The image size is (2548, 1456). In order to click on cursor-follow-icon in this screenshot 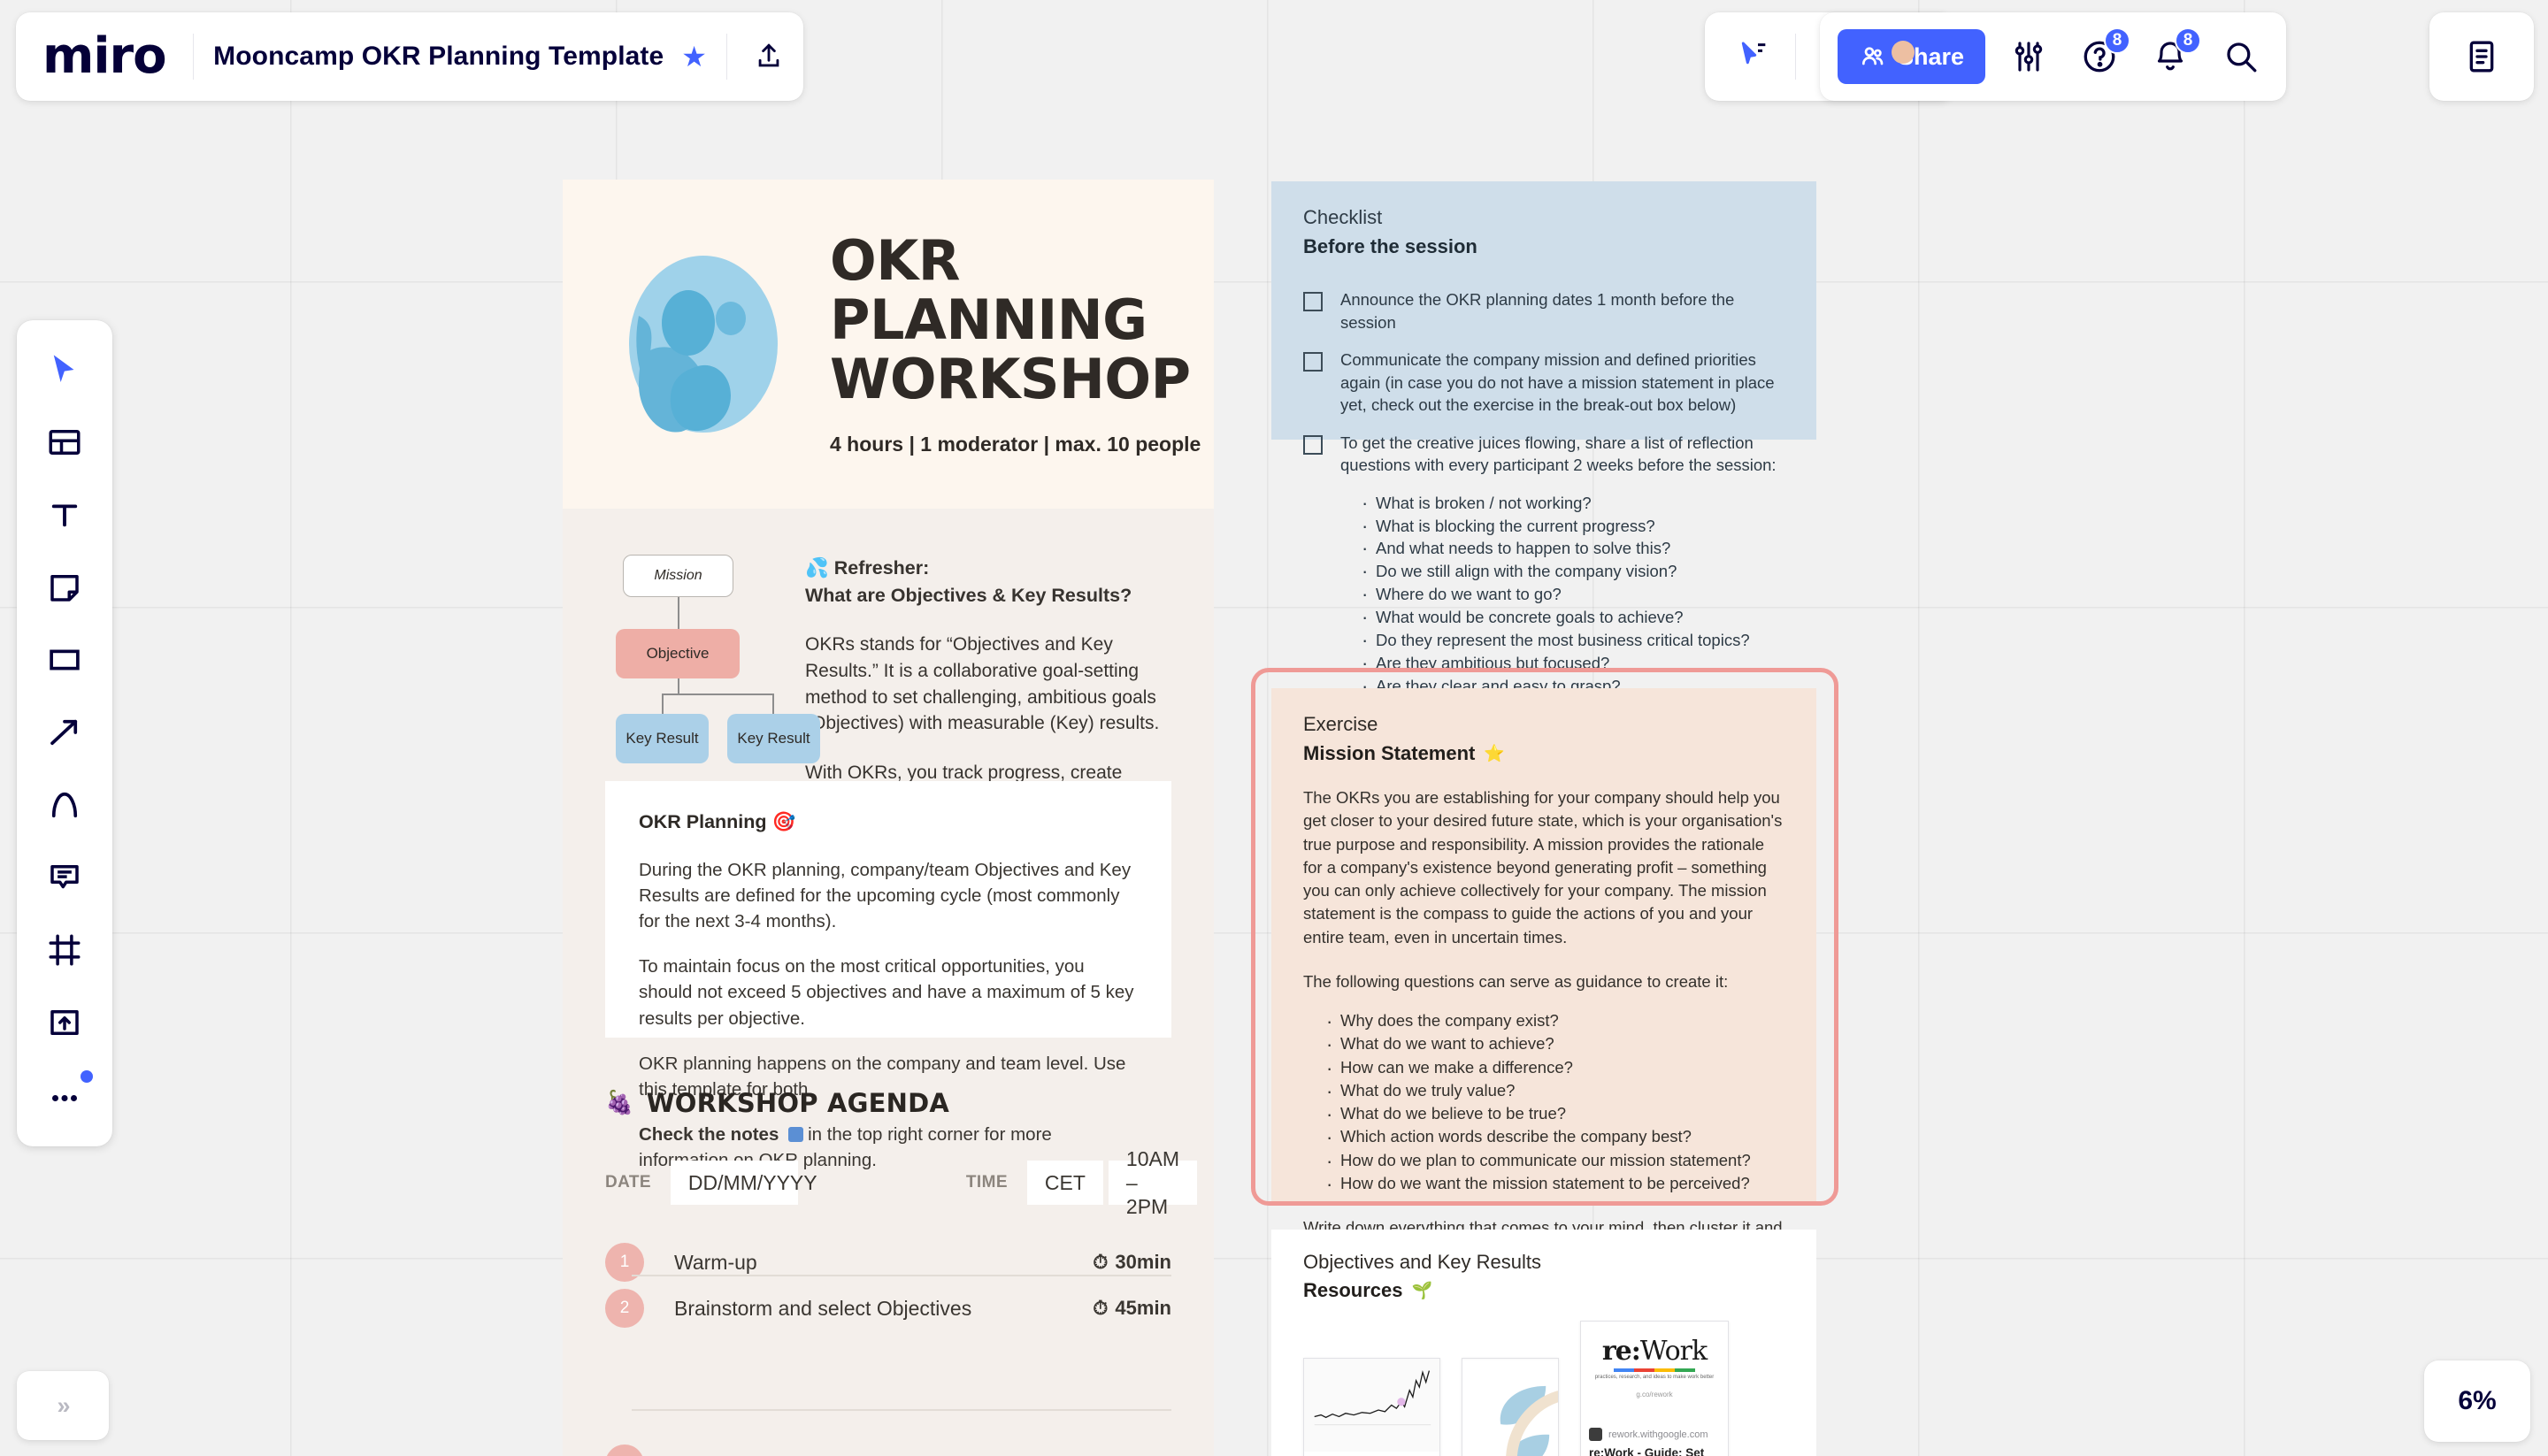, I will do `click(1753, 56)`.